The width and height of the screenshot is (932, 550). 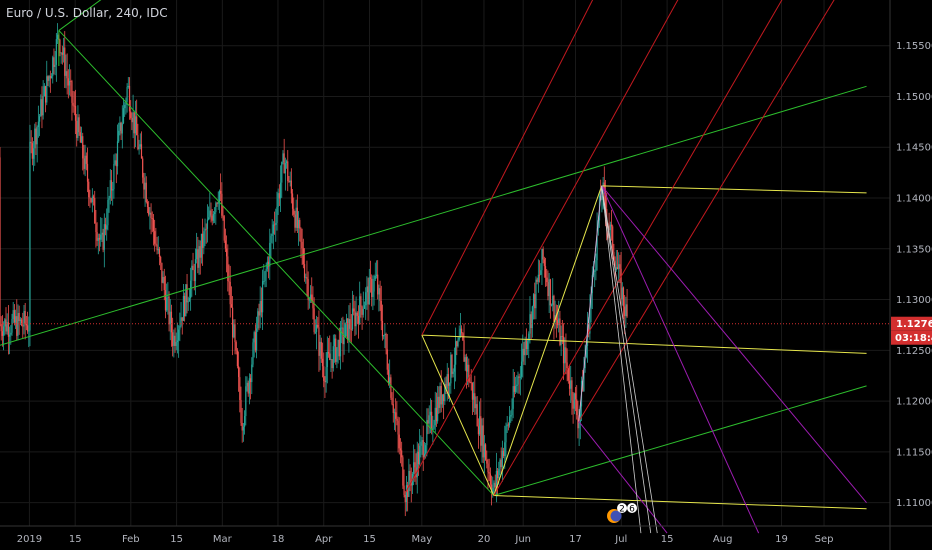 What do you see at coordinates (914, 148) in the screenshot?
I see `price-tick-label: 1.14500` at bounding box center [914, 148].